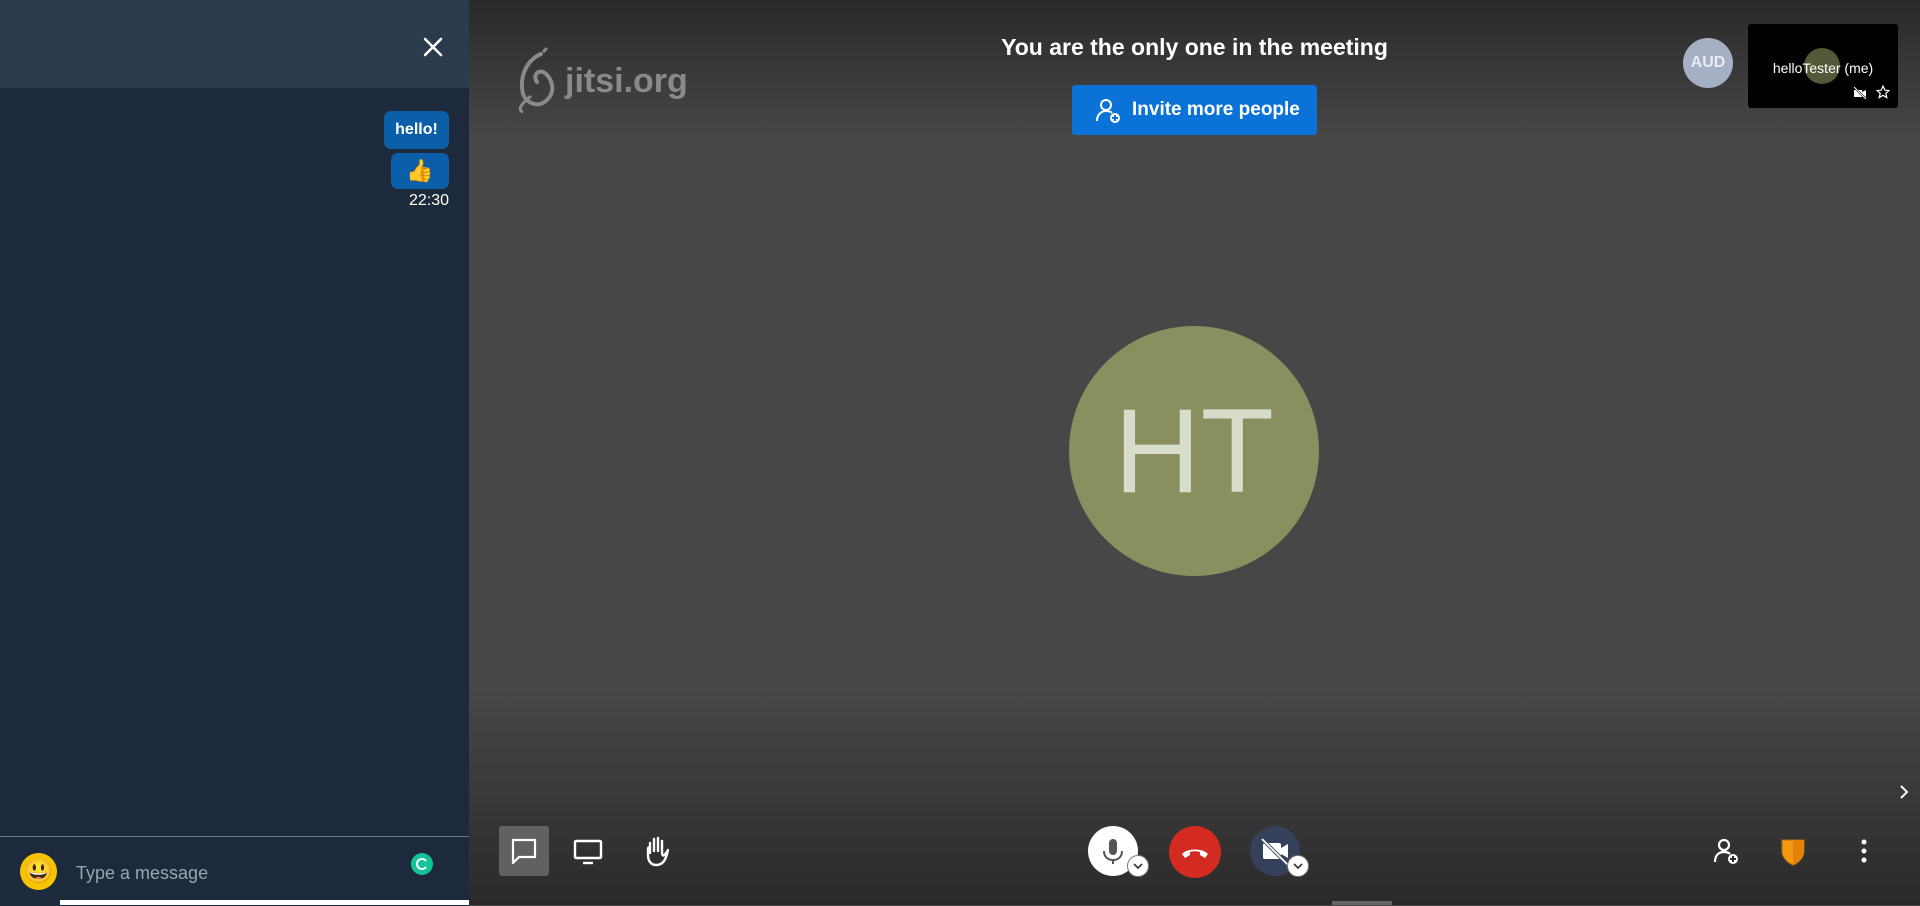 The width and height of the screenshot is (1920, 906). I want to click on chevron-right-icon, so click(1904, 792).